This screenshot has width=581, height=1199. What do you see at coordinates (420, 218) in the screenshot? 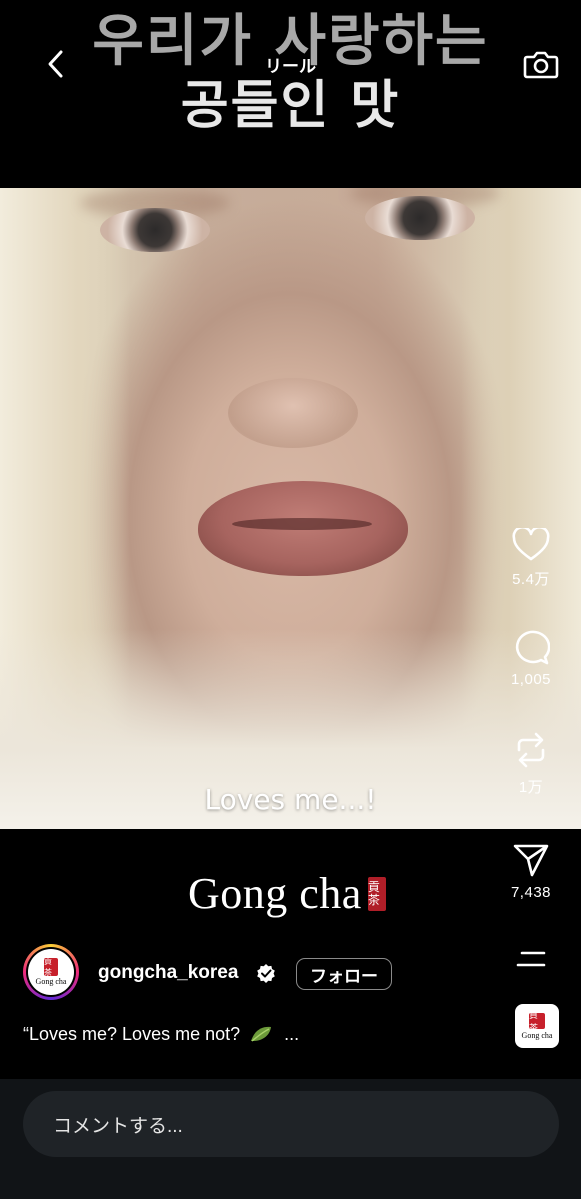
I see `video-eye-right` at bounding box center [420, 218].